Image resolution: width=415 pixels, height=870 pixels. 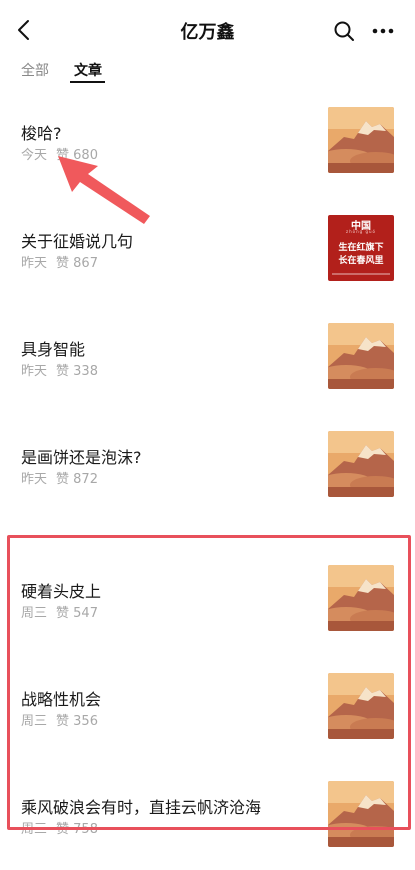 I want to click on article-meta: 今天赞 680, so click(x=59, y=153).